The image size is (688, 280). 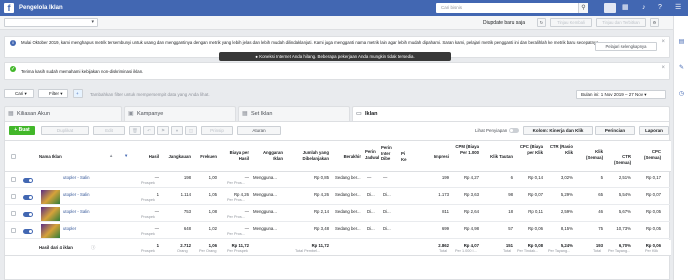 I want to click on sum-reach-sub: Orang, so click(x=182, y=251).